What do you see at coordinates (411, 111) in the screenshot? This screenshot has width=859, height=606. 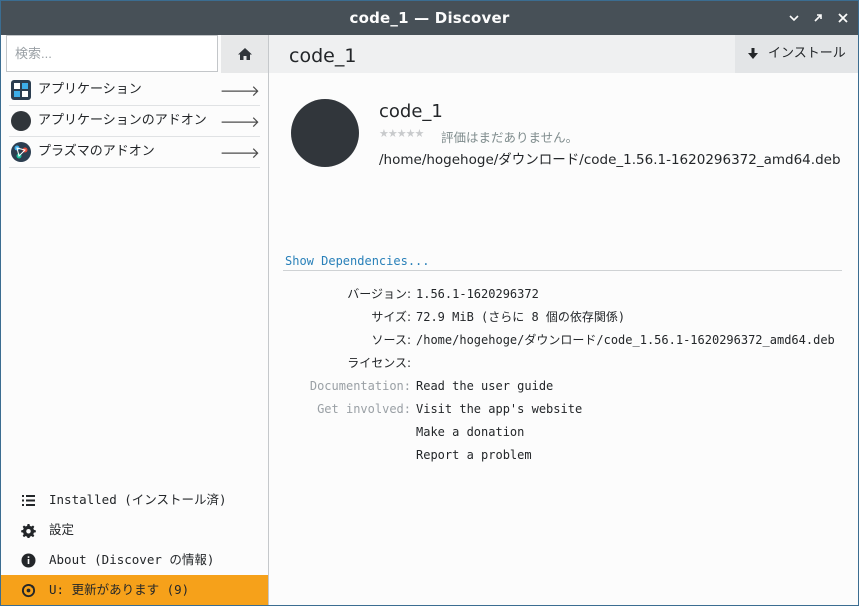 I see `app-name: code_1` at bounding box center [411, 111].